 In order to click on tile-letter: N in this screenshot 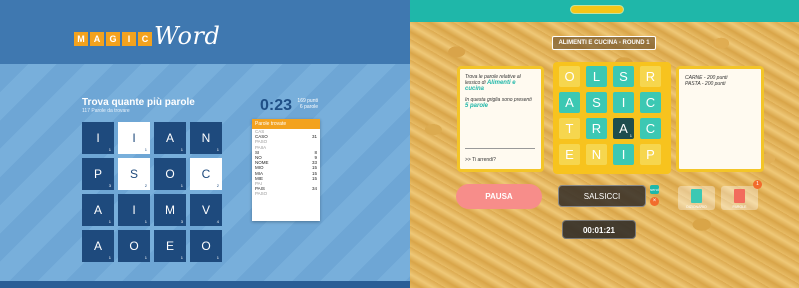, I will do `click(206, 138)`.